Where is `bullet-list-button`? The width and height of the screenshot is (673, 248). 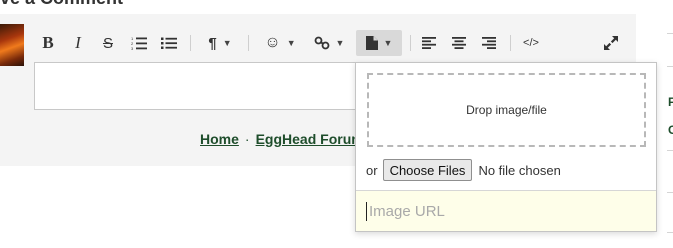
bullet-list-button is located at coordinates (169, 43).